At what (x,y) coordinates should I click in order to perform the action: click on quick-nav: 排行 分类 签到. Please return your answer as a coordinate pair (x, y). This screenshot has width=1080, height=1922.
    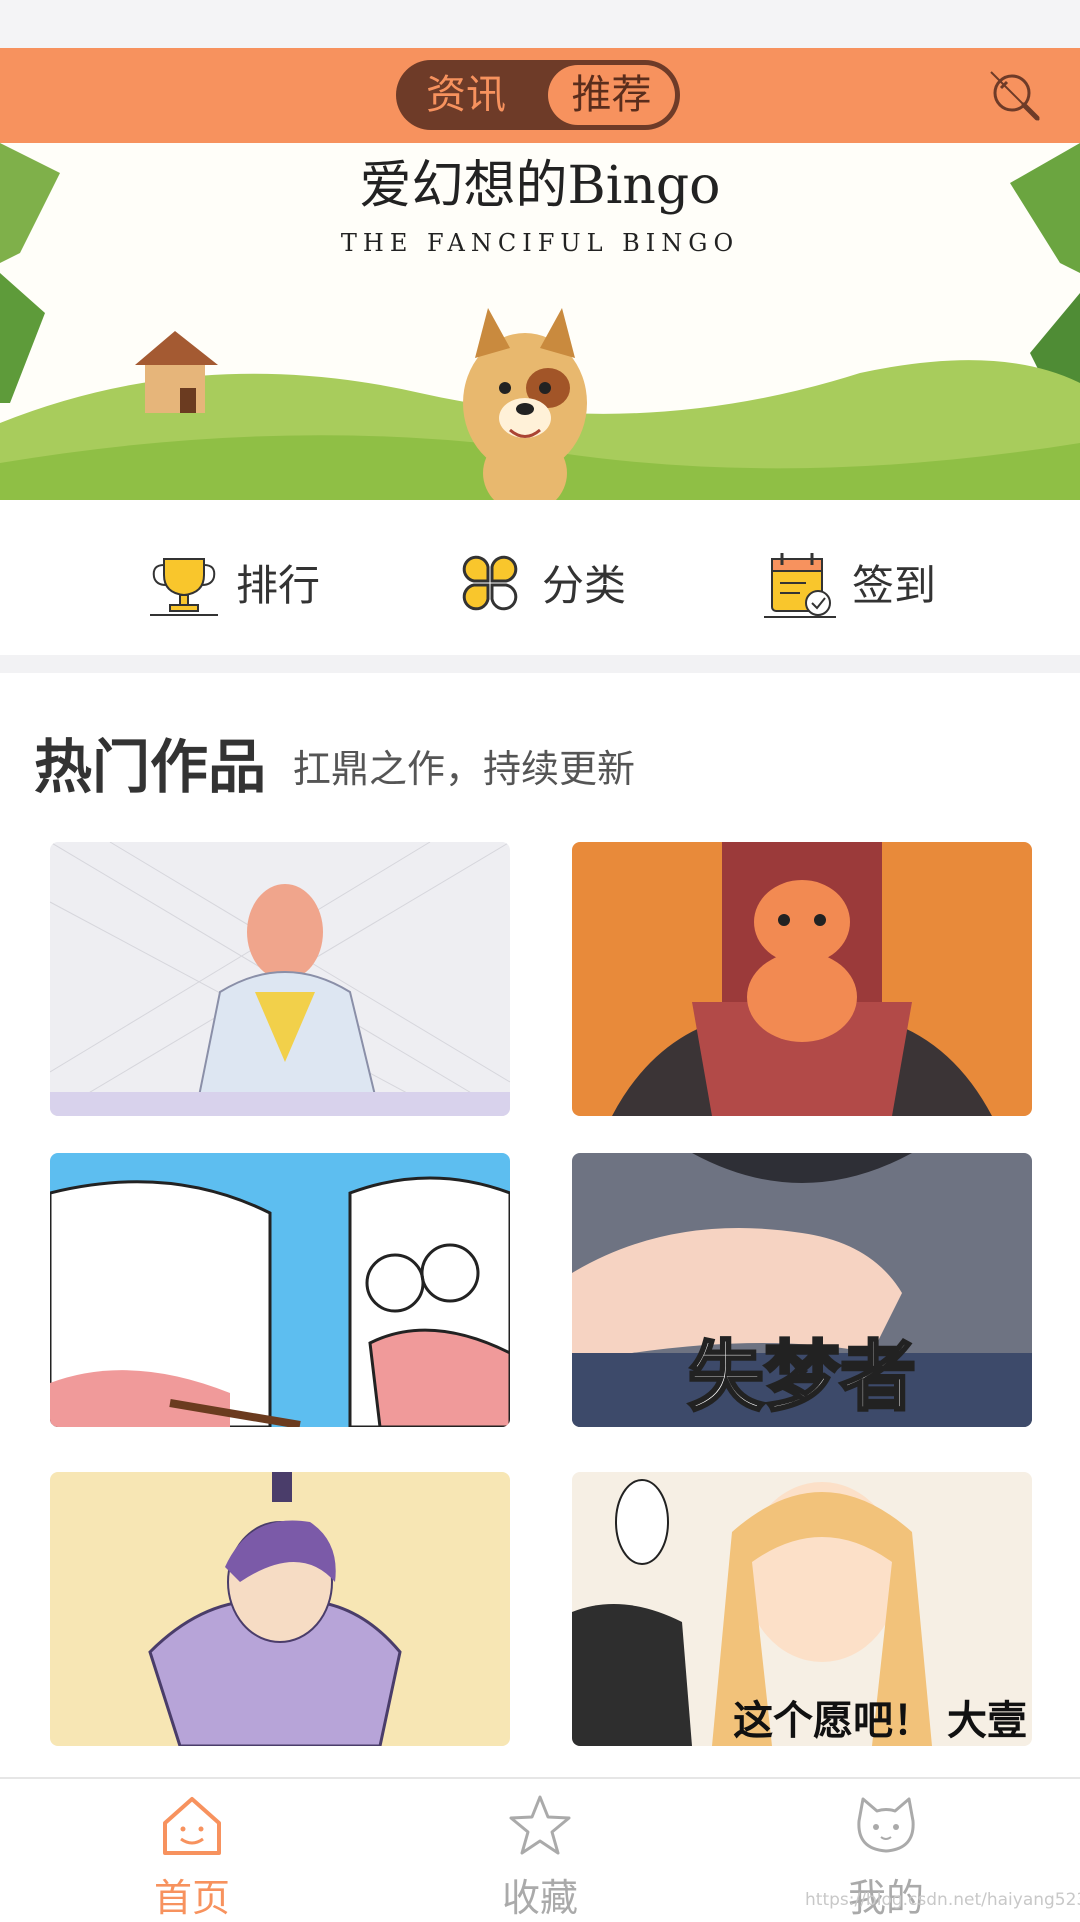
    Looking at the image, I should click on (540, 582).